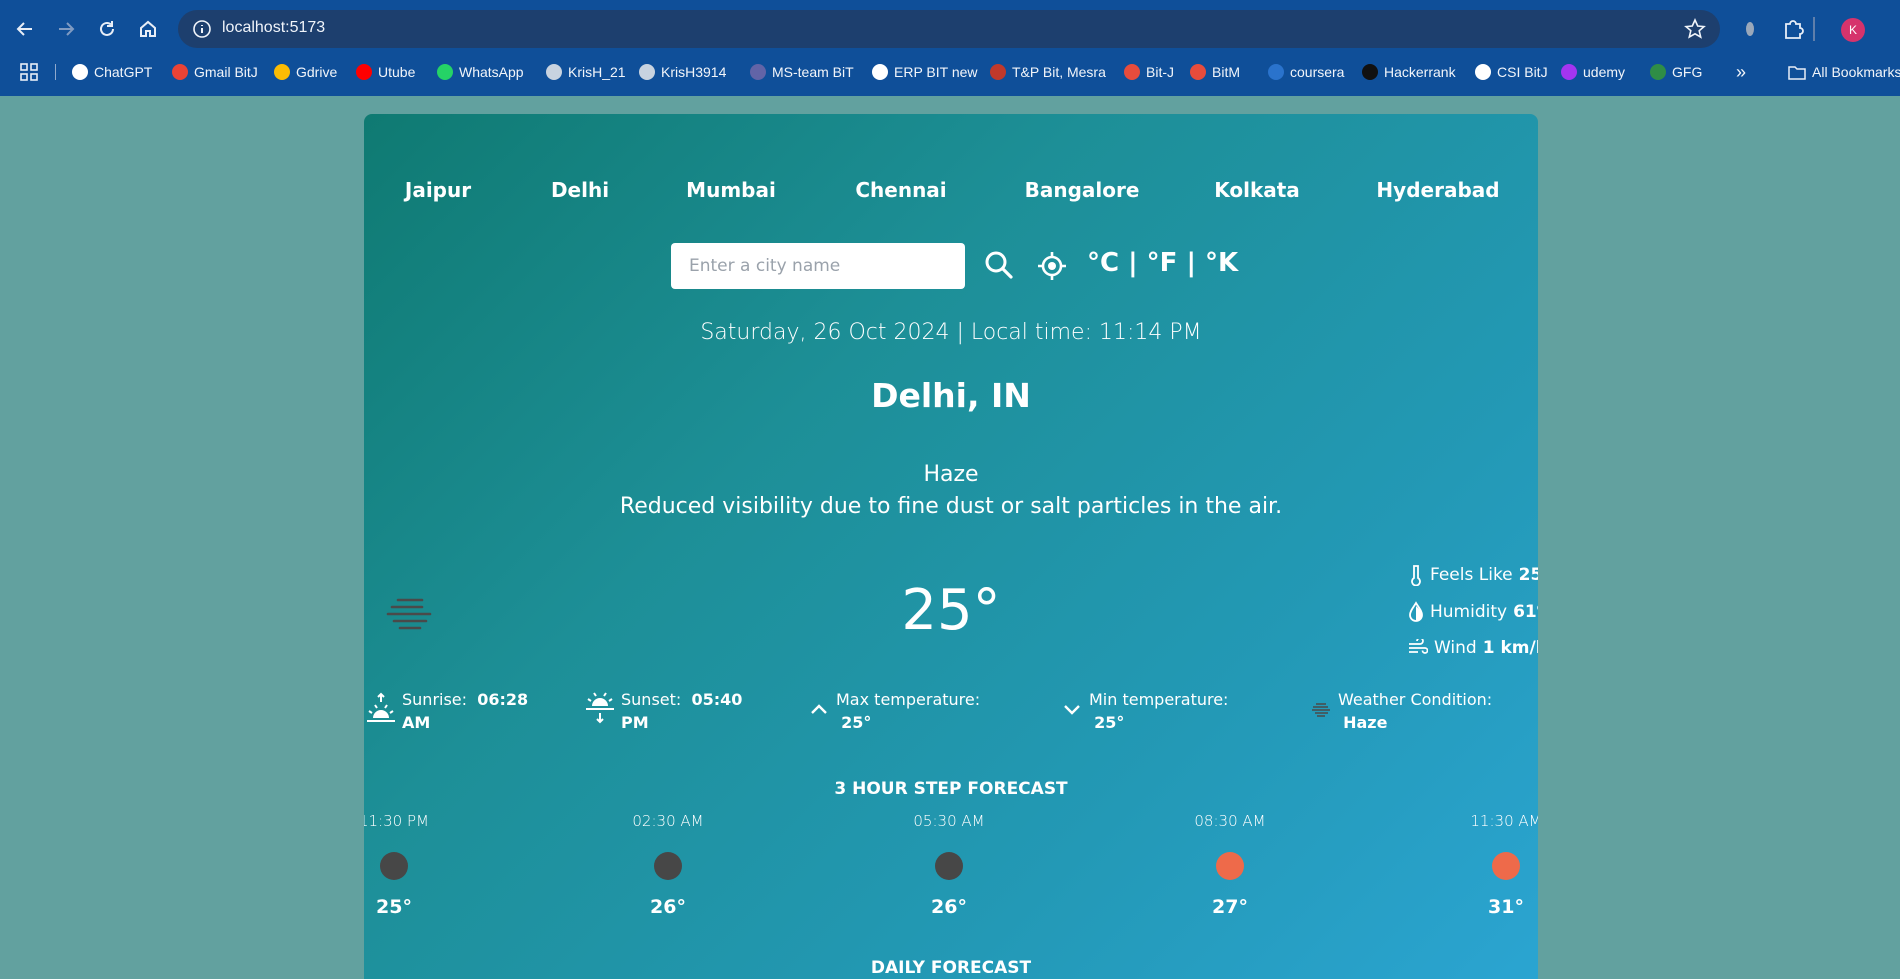  Describe the element at coordinates (503, 699) in the screenshot. I see `sunrise-time: 06:28` at that location.